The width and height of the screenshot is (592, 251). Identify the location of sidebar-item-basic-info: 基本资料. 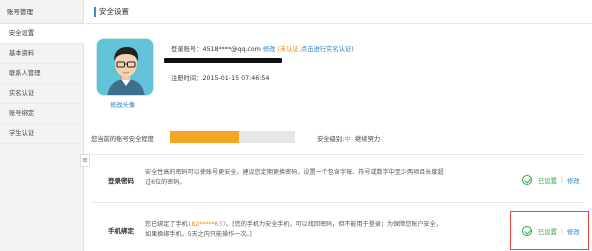
(41, 54).